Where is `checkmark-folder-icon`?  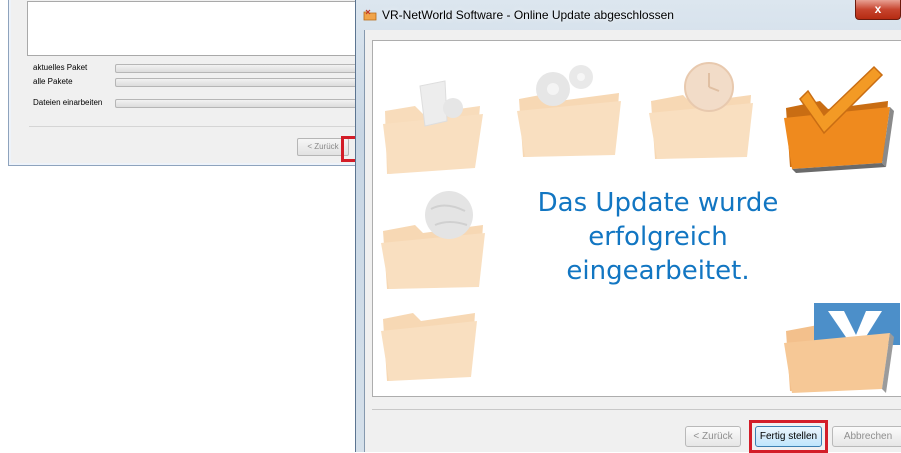 checkmark-folder-icon is located at coordinates (839, 119).